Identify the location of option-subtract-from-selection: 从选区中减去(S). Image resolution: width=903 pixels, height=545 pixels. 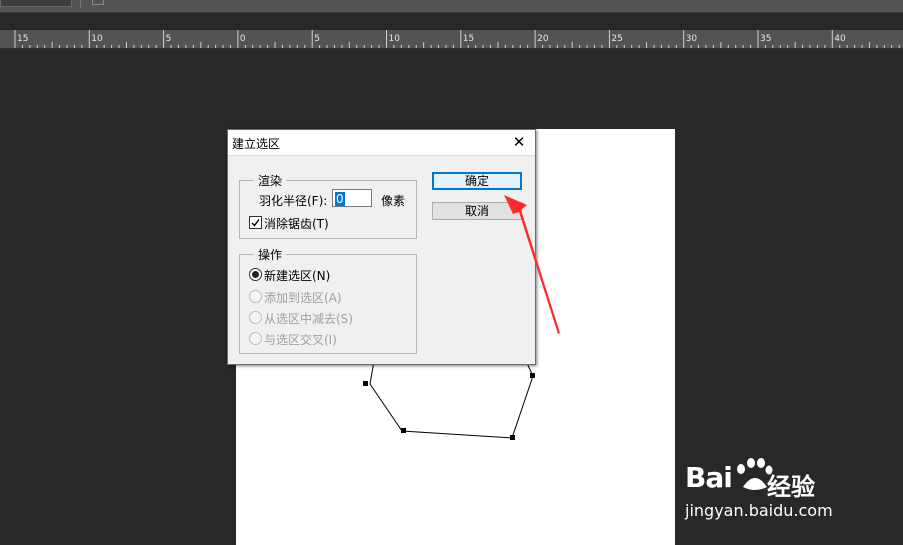
(308, 319).